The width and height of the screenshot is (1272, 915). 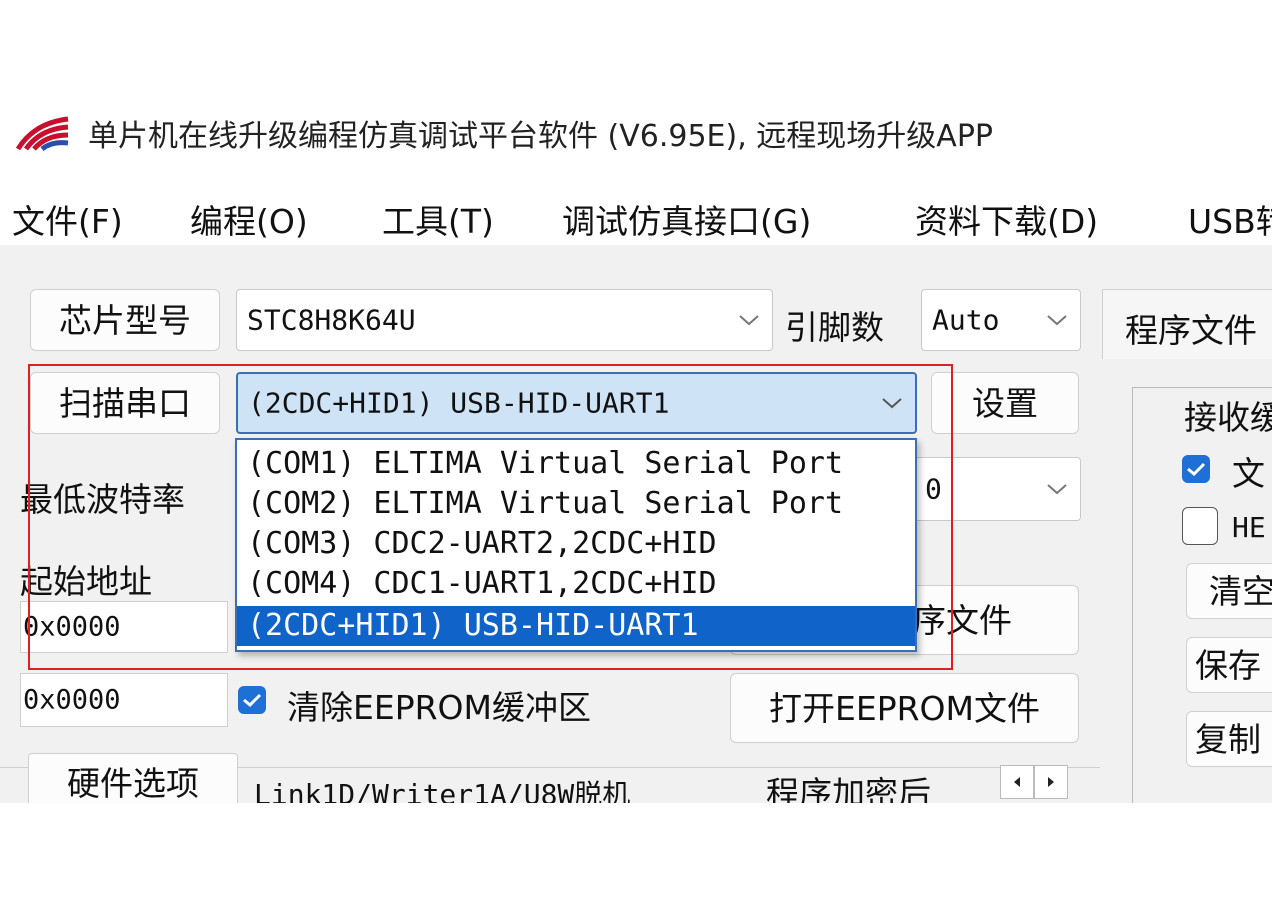 I want to click on title-bar: 单片机在线升级编程仿真调试平台软件 (V6.95E), 远程现场升级APP, so click(x=636, y=131).